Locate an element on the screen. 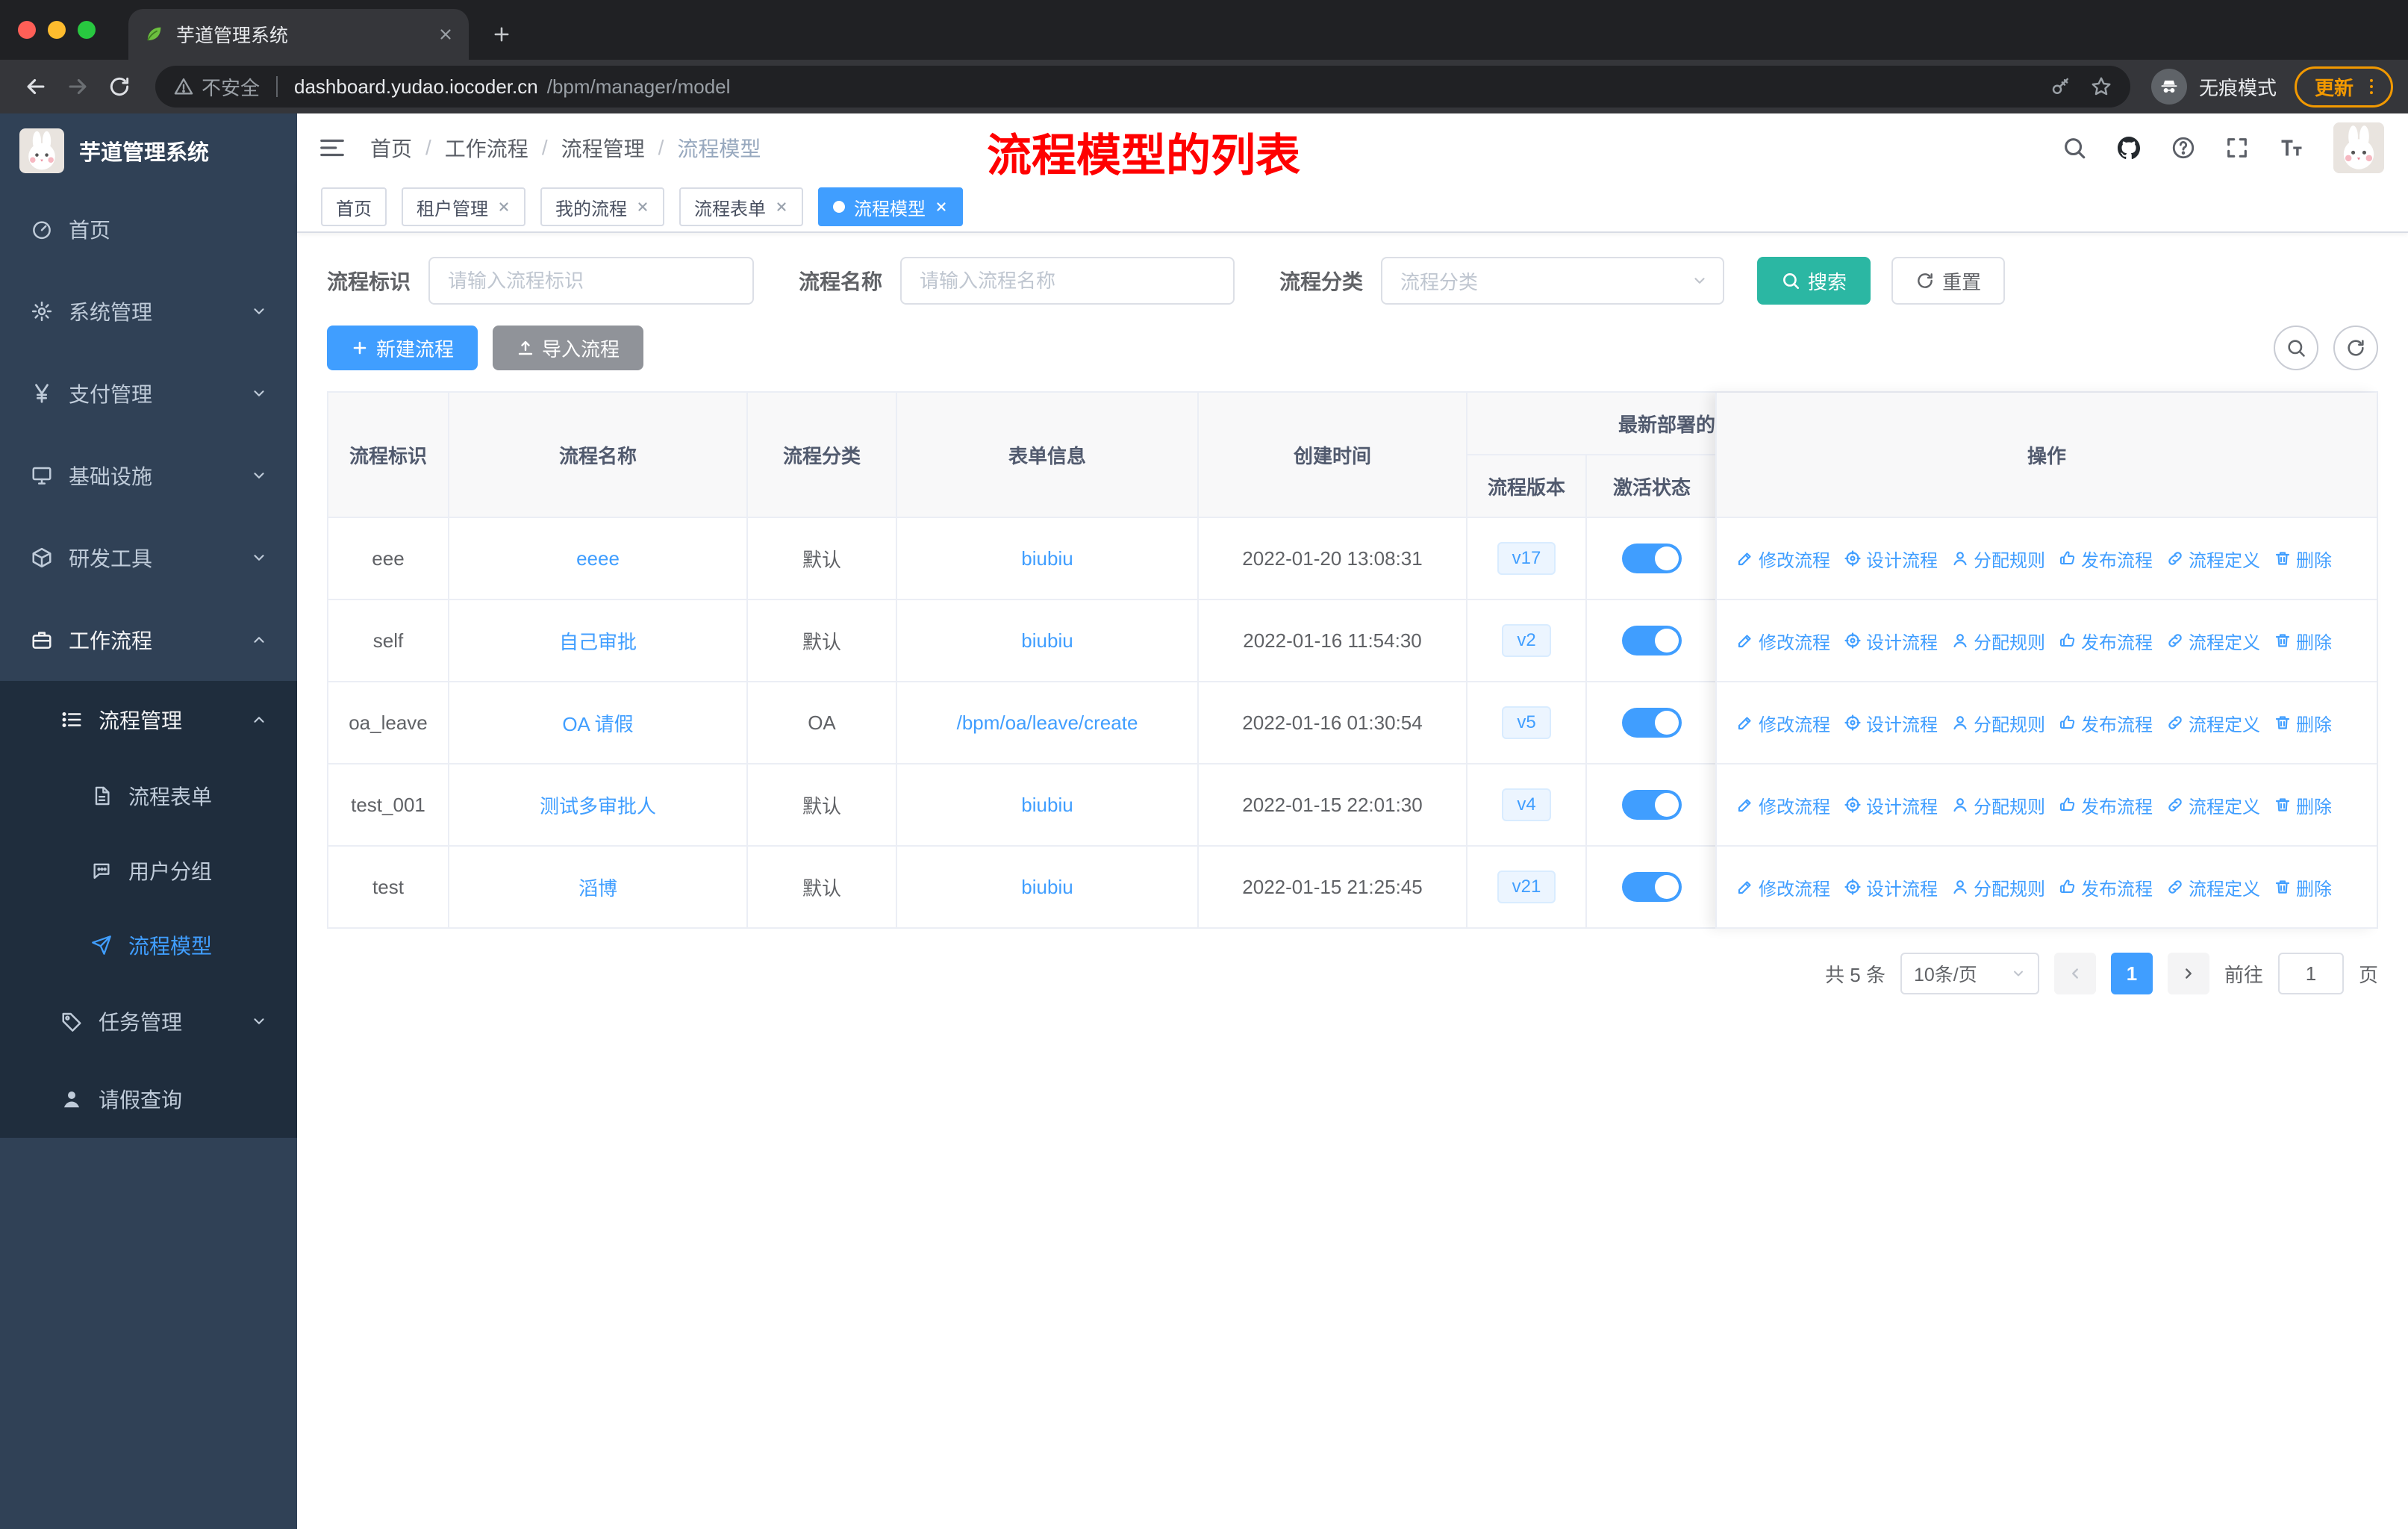 Image resolution: width=2408 pixels, height=1529 pixels. help-icon is located at coordinates (2183, 148).